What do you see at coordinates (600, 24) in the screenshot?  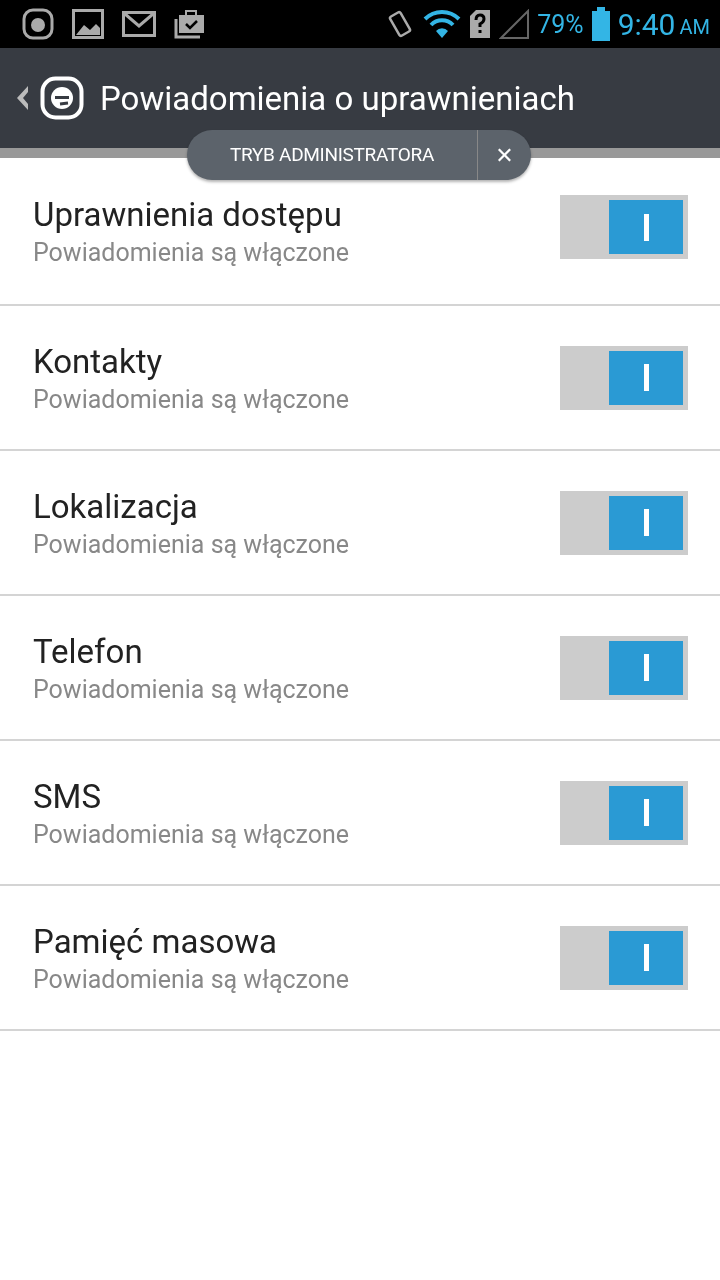 I see `battery-icon` at bounding box center [600, 24].